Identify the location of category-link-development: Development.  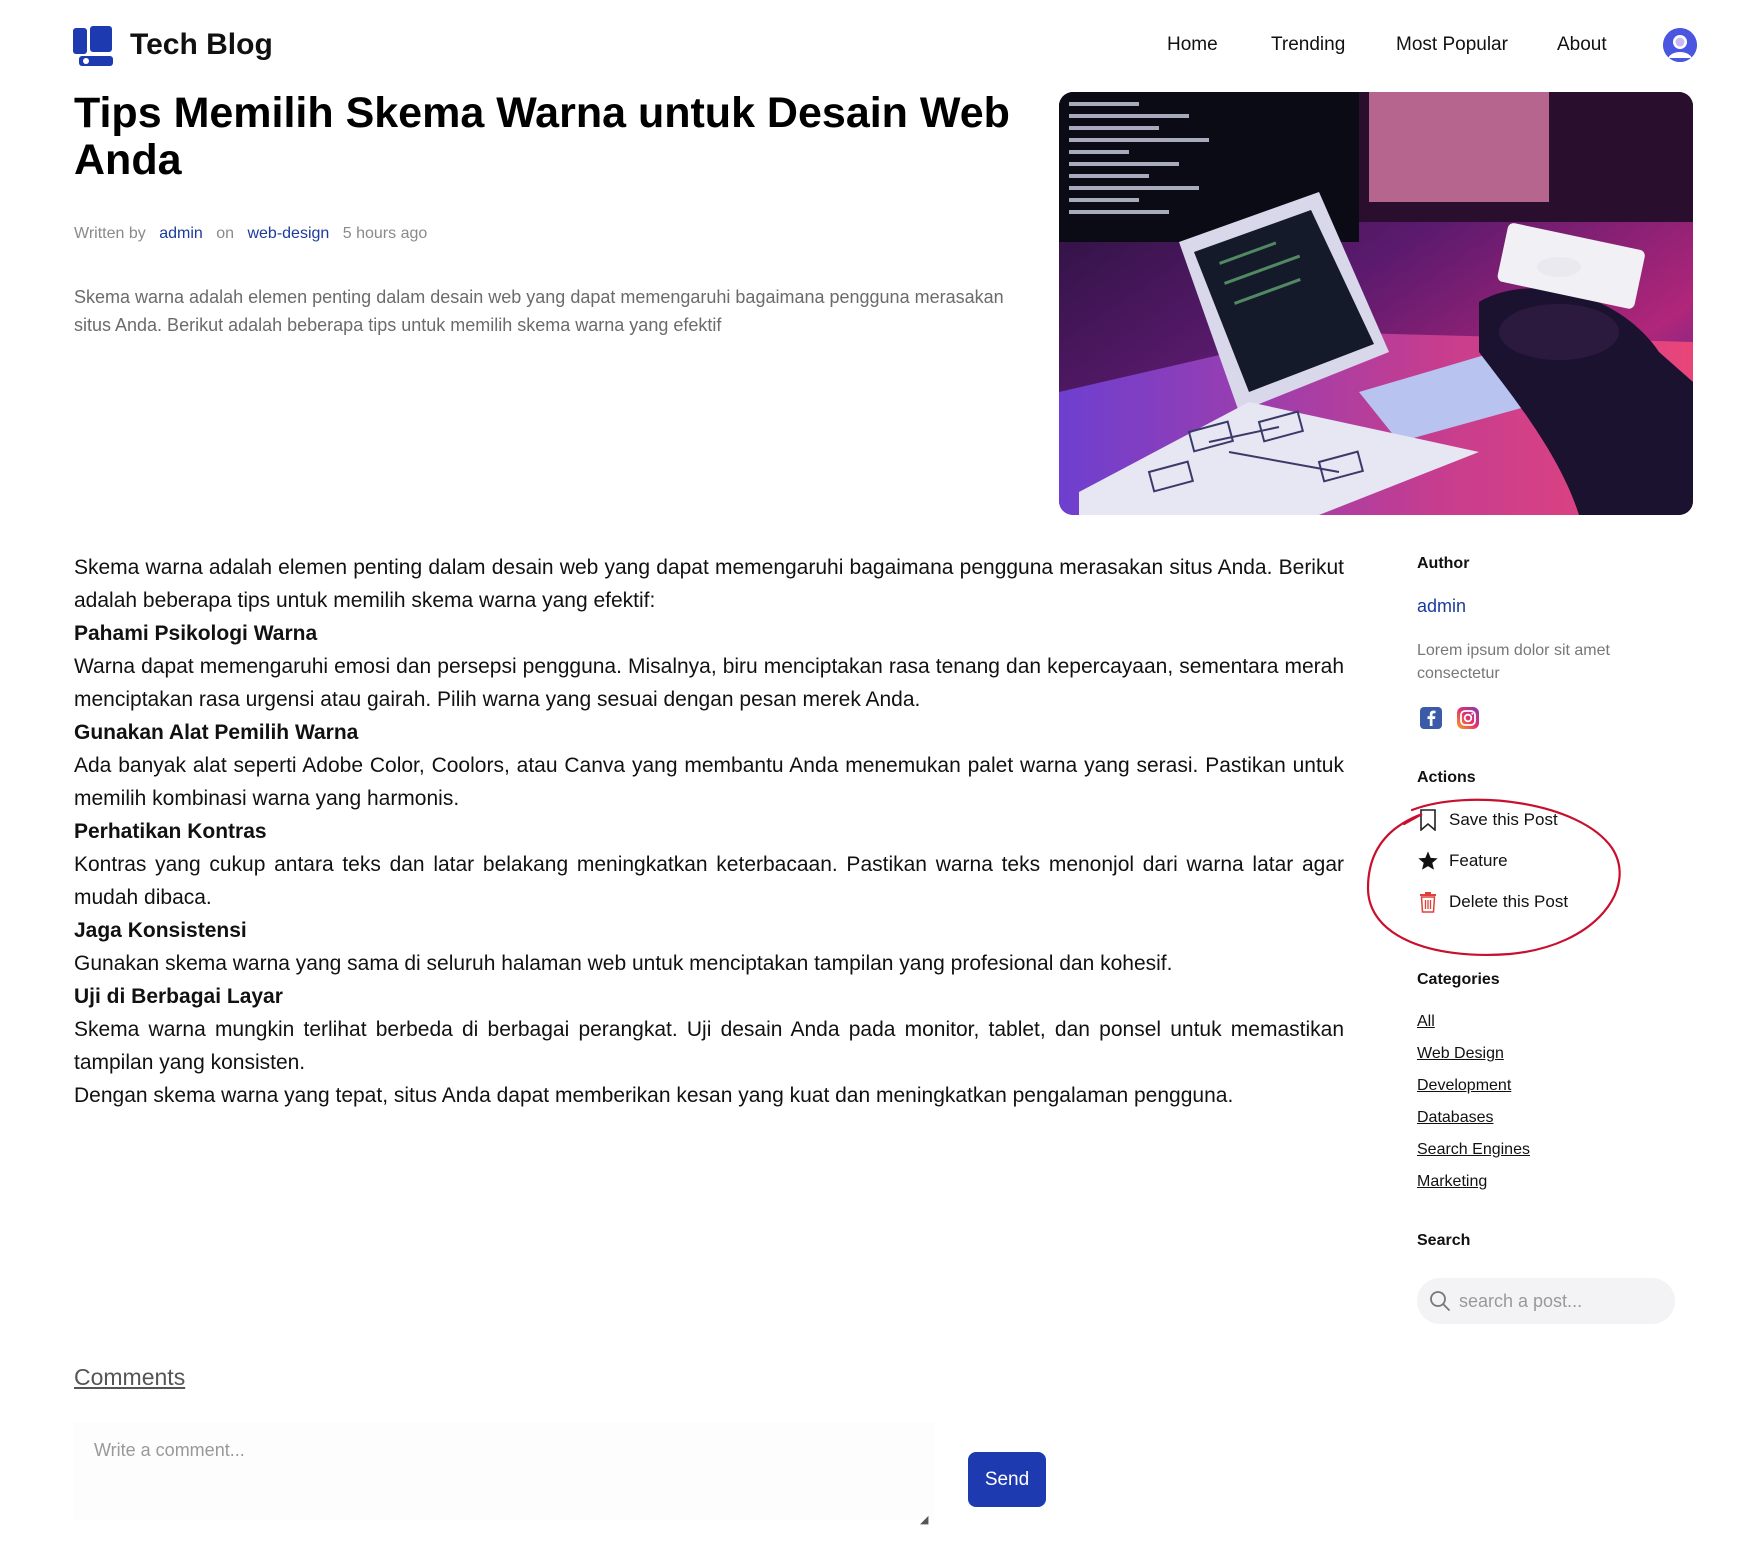
(1464, 1086).